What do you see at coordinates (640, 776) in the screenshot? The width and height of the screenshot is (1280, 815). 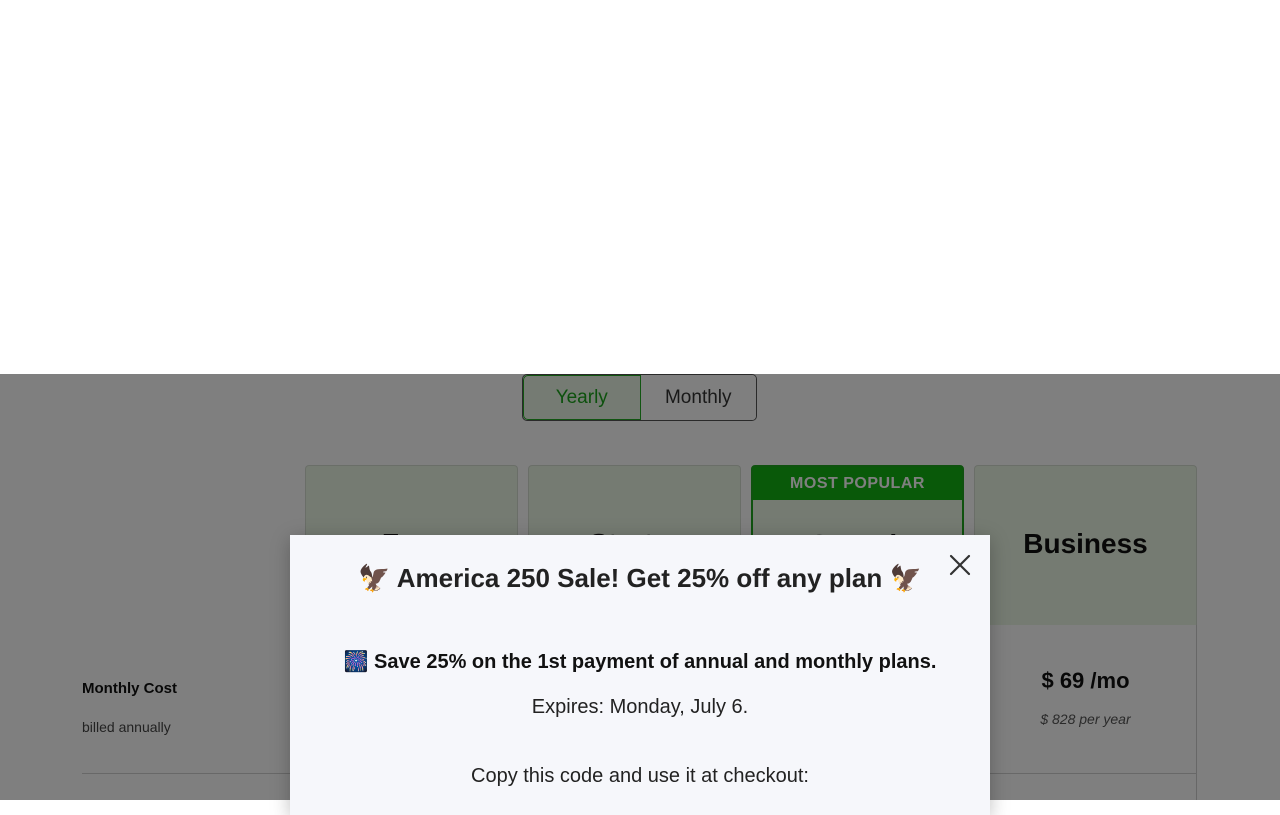 I see `coupon-instructions: Copy this code and use it at checkout:` at bounding box center [640, 776].